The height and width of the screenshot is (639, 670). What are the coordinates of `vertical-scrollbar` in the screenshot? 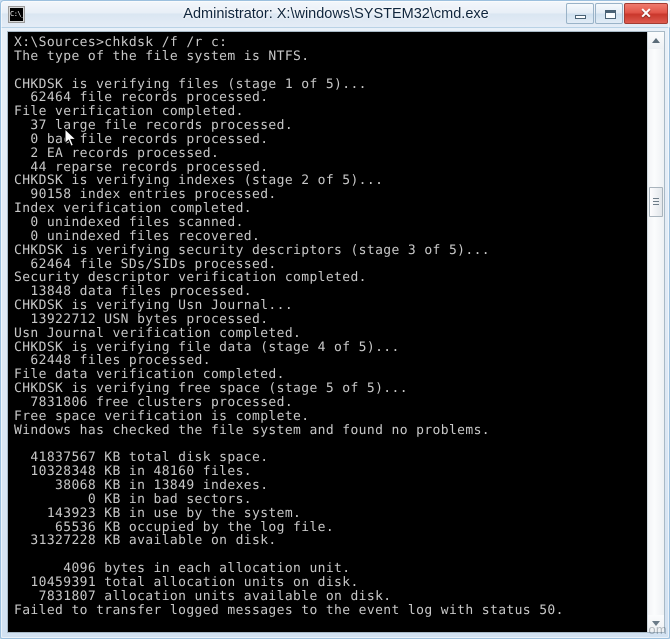 It's located at (655, 332).